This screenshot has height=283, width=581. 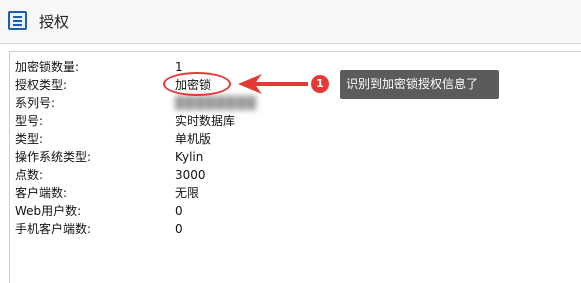 What do you see at coordinates (29, 139) in the screenshot?
I see `label-edition: 类型:` at bounding box center [29, 139].